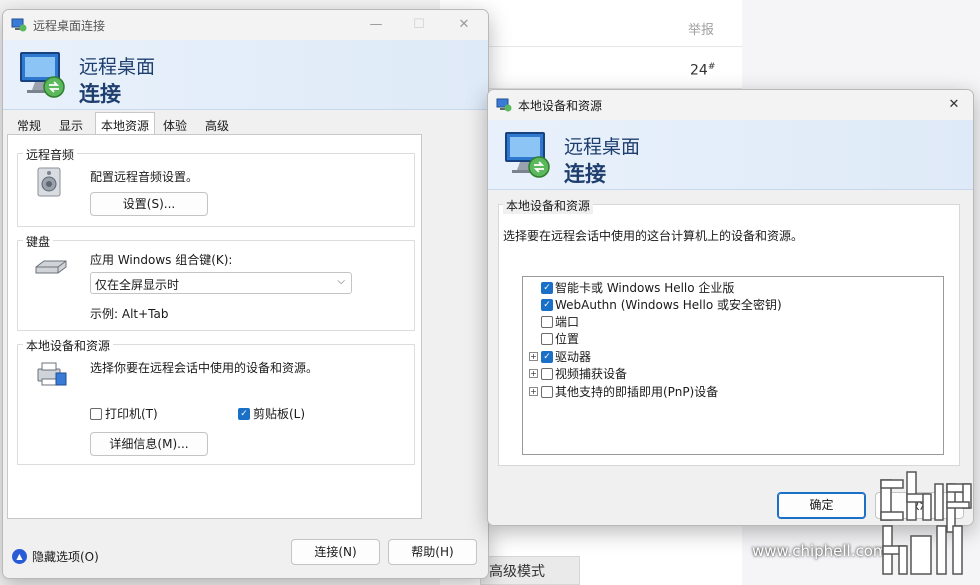 The height and width of the screenshot is (585, 980). Describe the element at coordinates (131, 414) in the screenshot. I see `checkbox-label: 打印机(T)` at that location.